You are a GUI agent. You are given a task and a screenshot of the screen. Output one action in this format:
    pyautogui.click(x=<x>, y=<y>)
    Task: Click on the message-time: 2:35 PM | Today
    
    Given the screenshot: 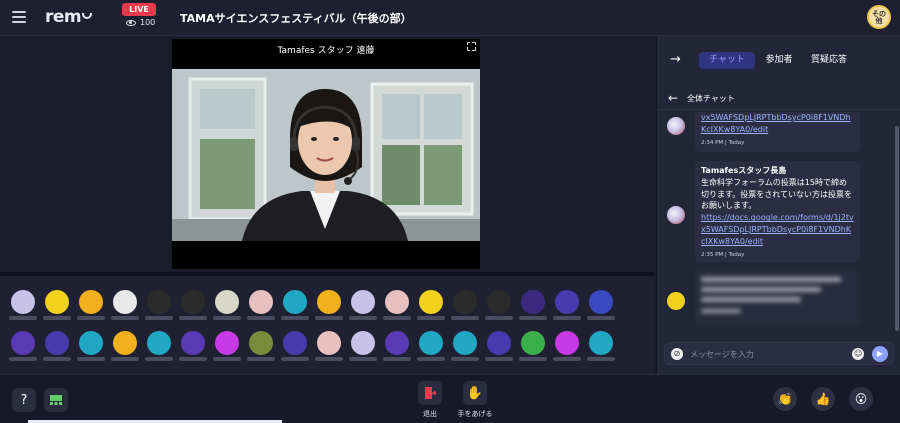 What is the action you would take?
    pyautogui.click(x=723, y=254)
    